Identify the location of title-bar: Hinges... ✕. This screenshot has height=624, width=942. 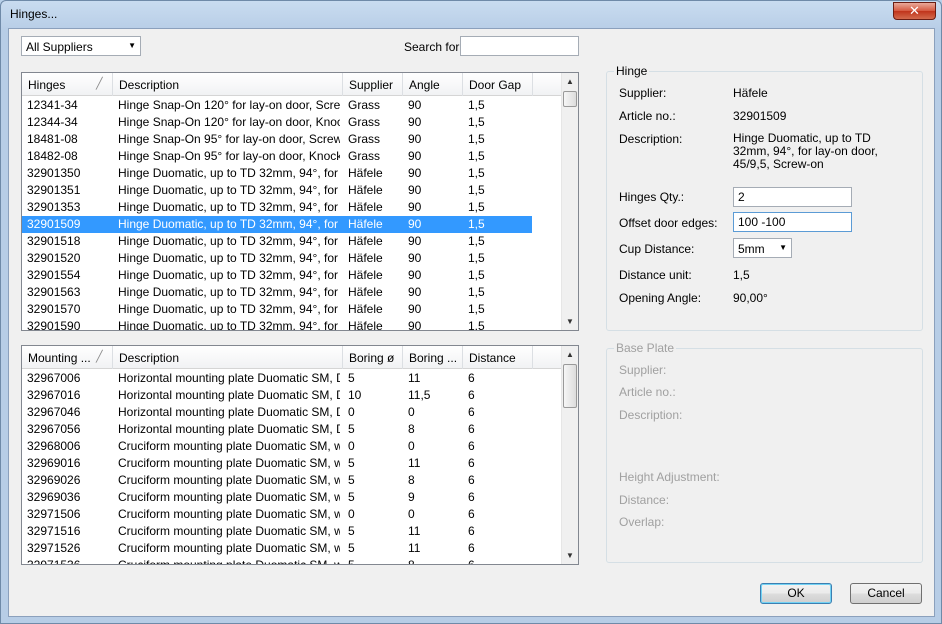
(471, 14).